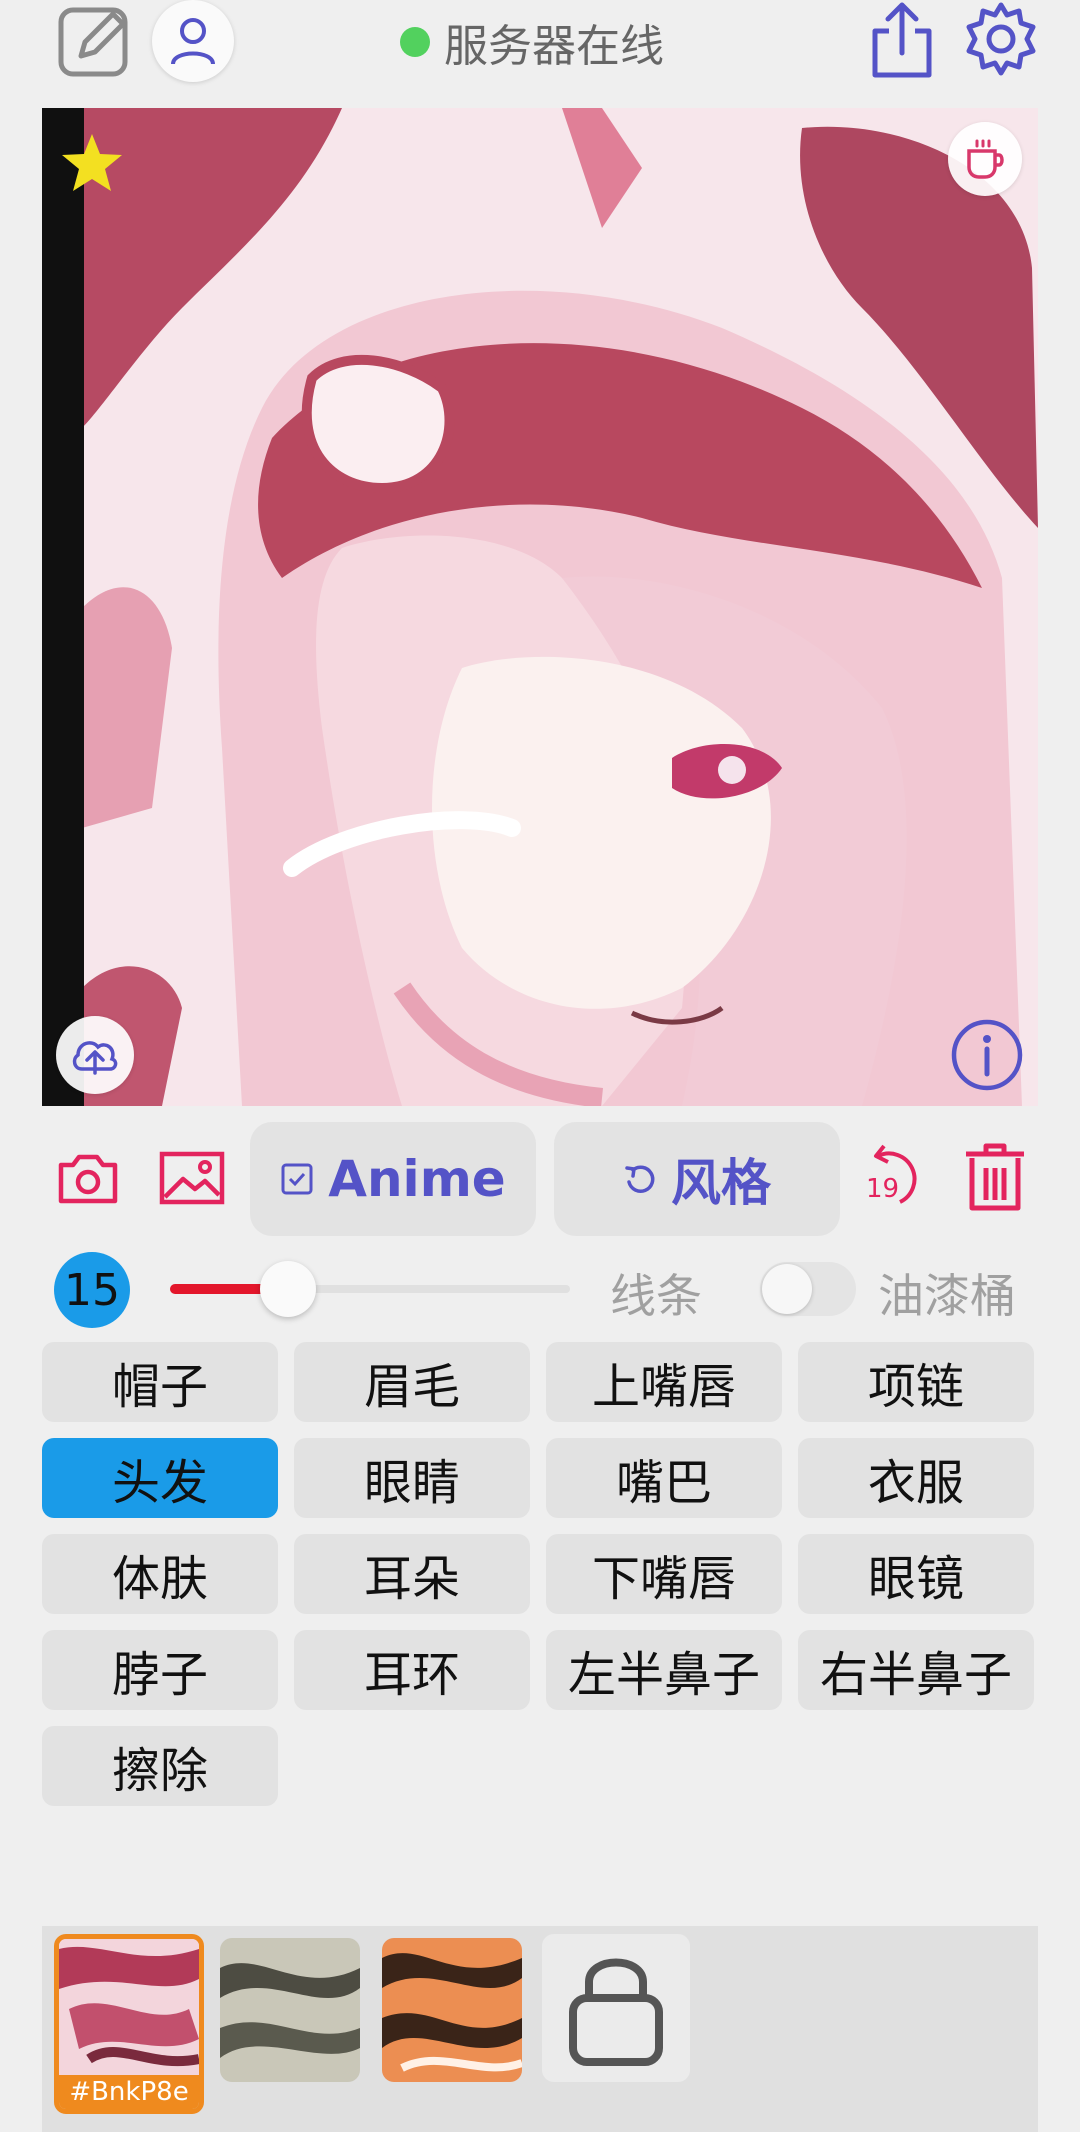 The height and width of the screenshot is (2132, 1080). What do you see at coordinates (297, 1179) in the screenshot?
I see `checkbox-icon` at bounding box center [297, 1179].